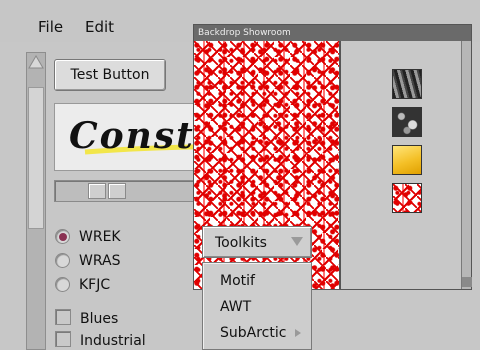  Describe the element at coordinates (62, 284) in the screenshot. I see `radio-kfjc` at that location.